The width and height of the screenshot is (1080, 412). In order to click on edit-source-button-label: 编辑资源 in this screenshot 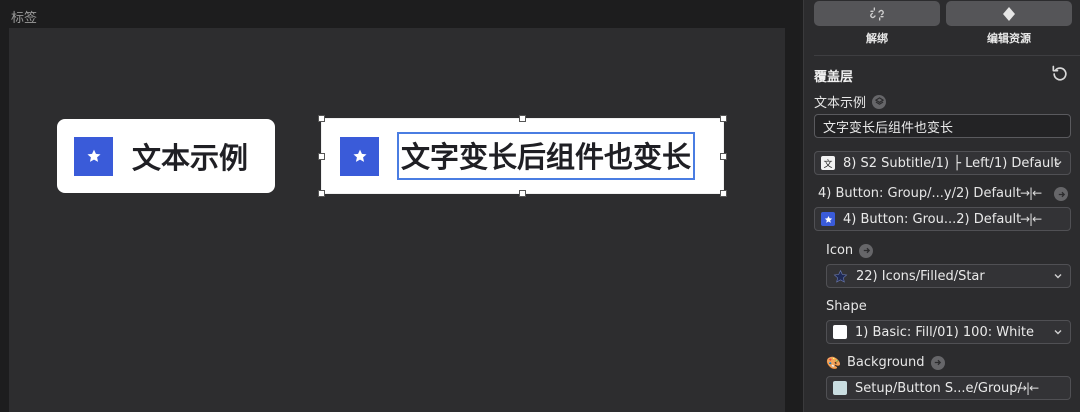, I will do `click(1009, 38)`.